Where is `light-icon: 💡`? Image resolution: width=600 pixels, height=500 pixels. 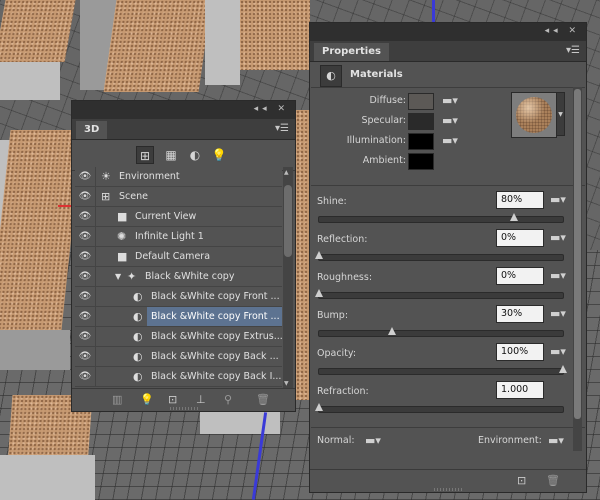
light-icon: 💡 is located at coordinates (219, 155).